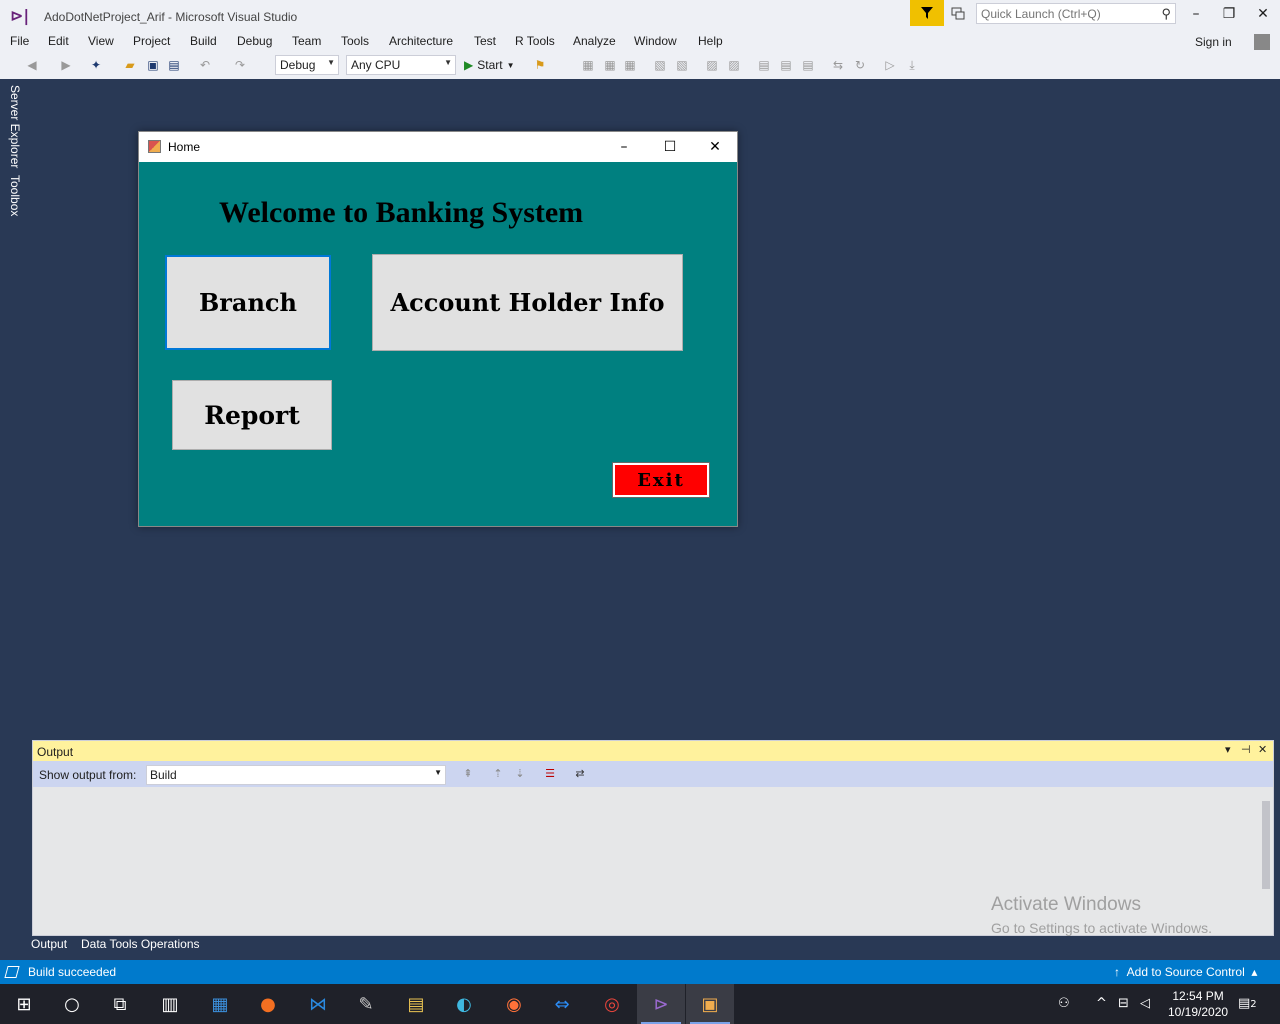 This screenshot has height=1024, width=1280. What do you see at coordinates (416, 1004) in the screenshot?
I see `sql-tool-icon: ▤` at bounding box center [416, 1004].